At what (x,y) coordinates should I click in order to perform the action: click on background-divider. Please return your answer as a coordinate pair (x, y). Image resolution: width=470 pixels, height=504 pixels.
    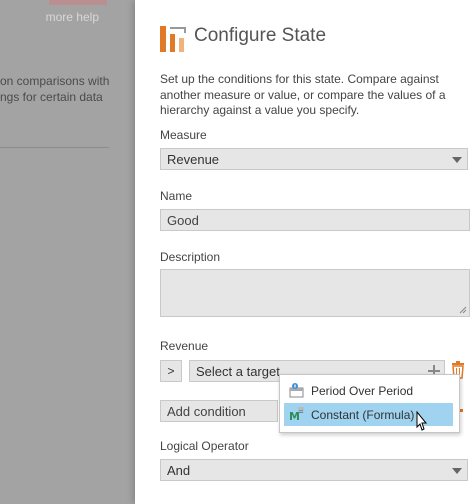
    Looking at the image, I should click on (54, 147).